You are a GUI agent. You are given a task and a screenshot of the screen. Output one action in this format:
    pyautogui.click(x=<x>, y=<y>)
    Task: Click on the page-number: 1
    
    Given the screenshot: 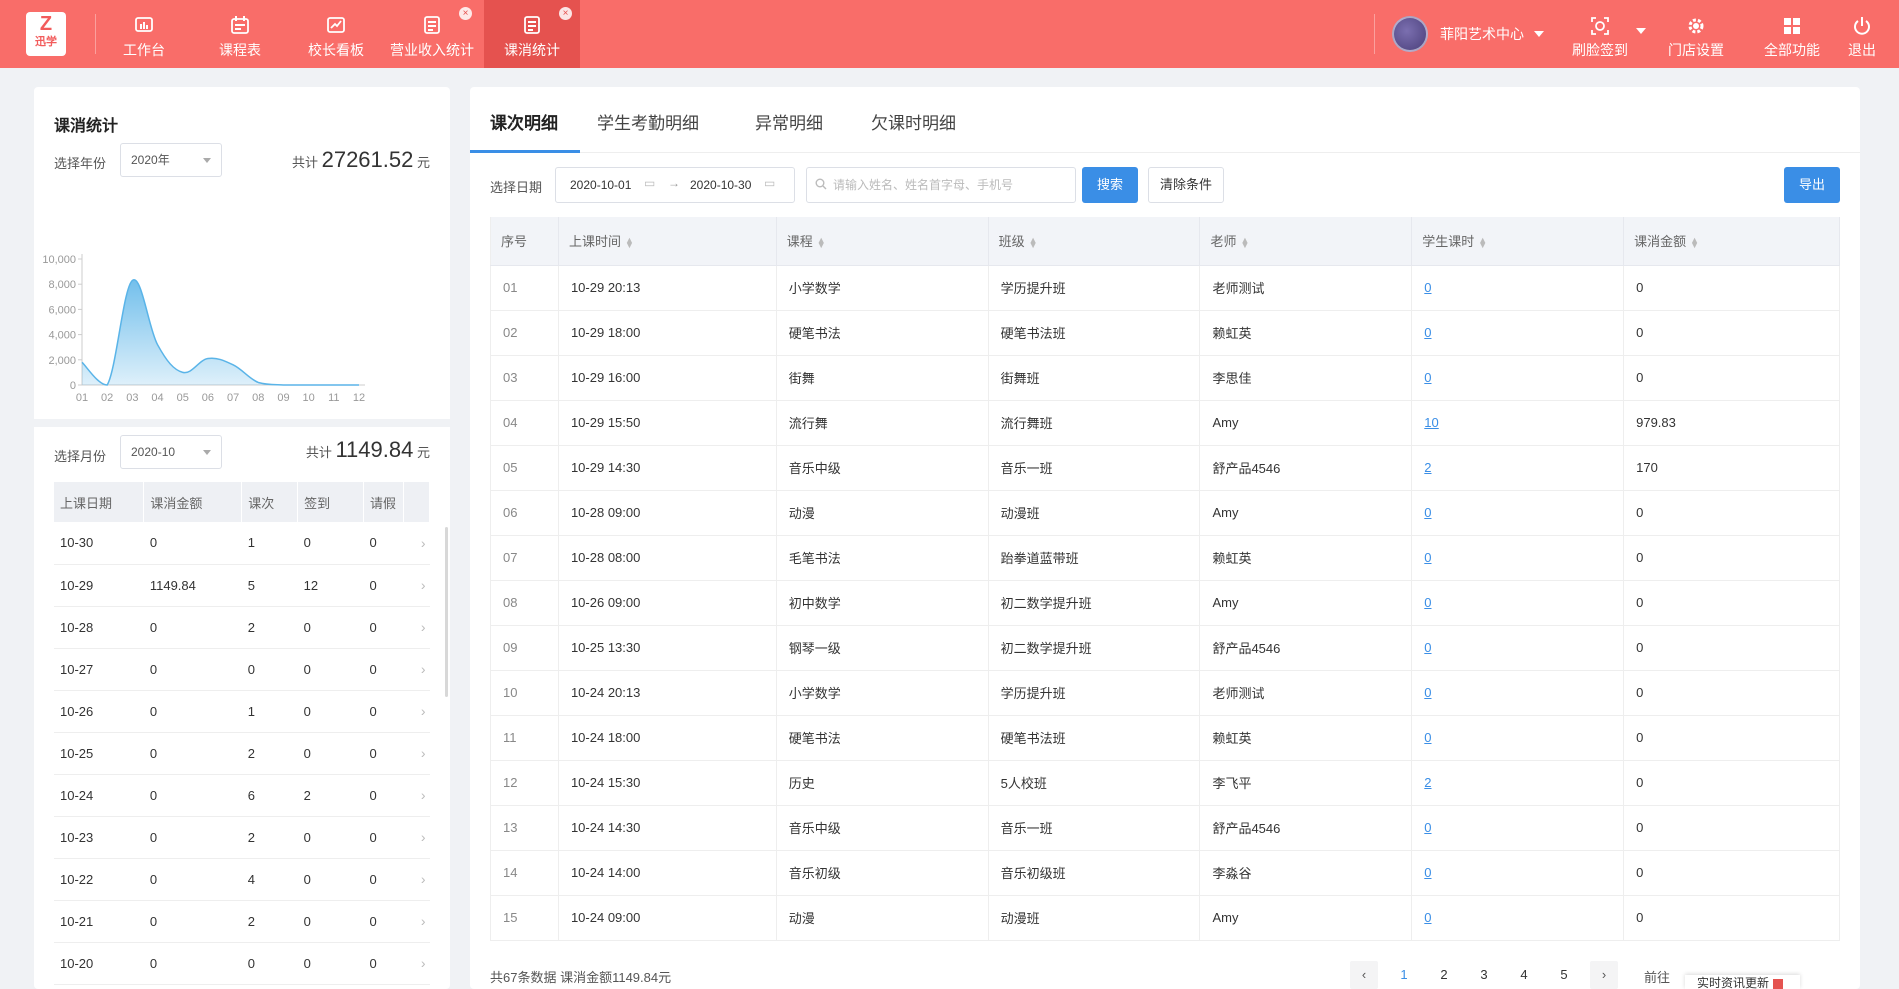 What is the action you would take?
    pyautogui.click(x=1404, y=975)
    